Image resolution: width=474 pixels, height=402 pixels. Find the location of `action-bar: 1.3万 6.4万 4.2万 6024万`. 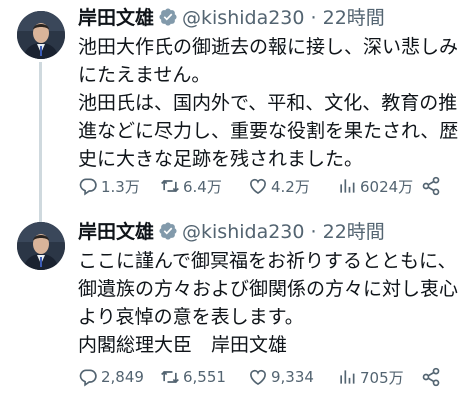

action-bar: 1.3万 6.4万 4.2万 6024万 is located at coordinates (274, 186).